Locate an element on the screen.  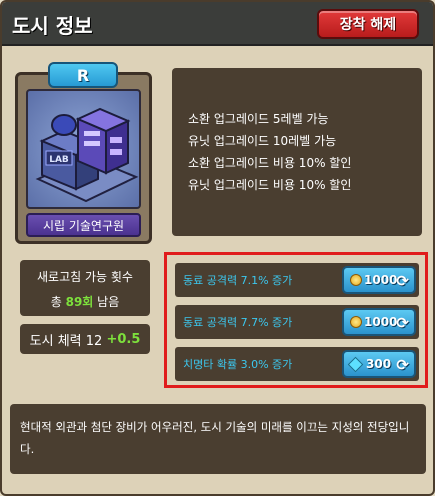
cost-value: 300 is located at coordinates (379, 364).